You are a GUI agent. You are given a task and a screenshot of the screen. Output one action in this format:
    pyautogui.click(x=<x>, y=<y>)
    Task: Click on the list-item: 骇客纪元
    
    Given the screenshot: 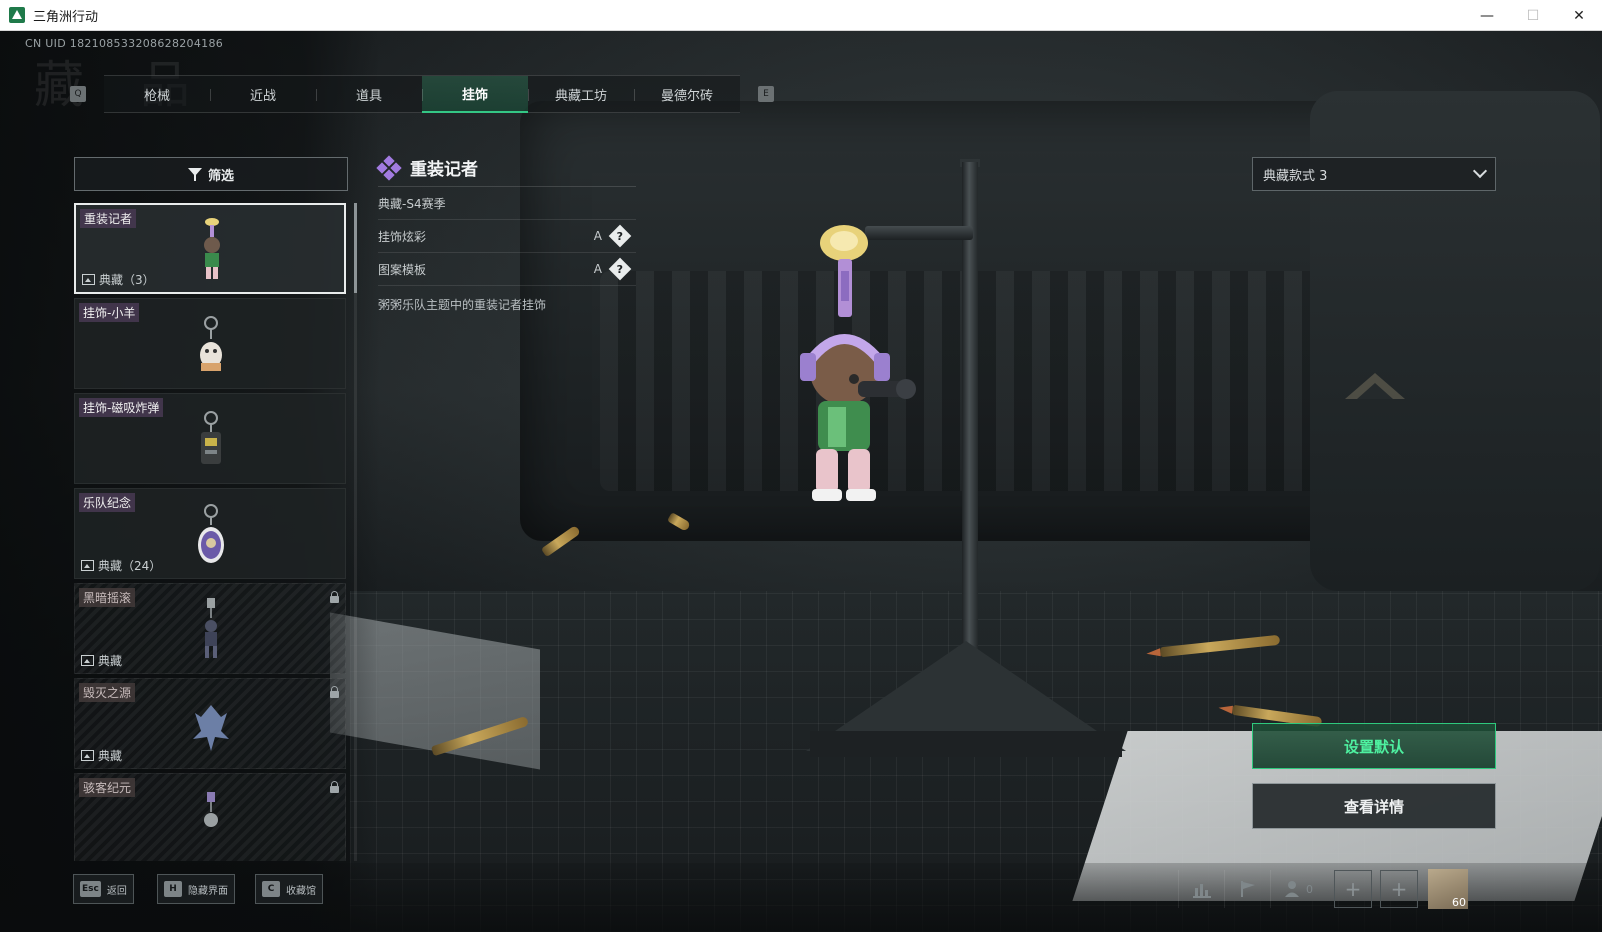 What is the action you would take?
    pyautogui.click(x=210, y=817)
    